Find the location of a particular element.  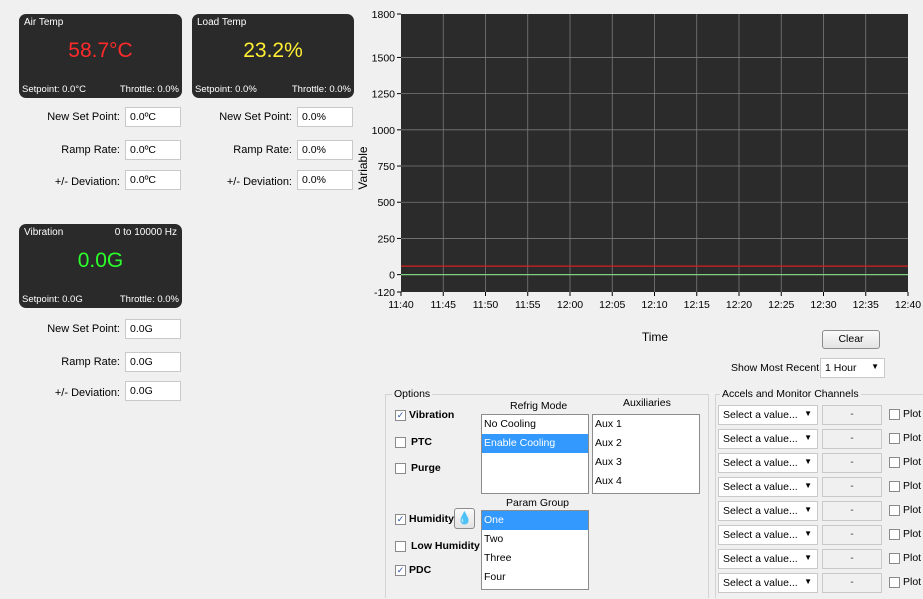

x-tick-label: 12:05 is located at coordinates (612, 305).